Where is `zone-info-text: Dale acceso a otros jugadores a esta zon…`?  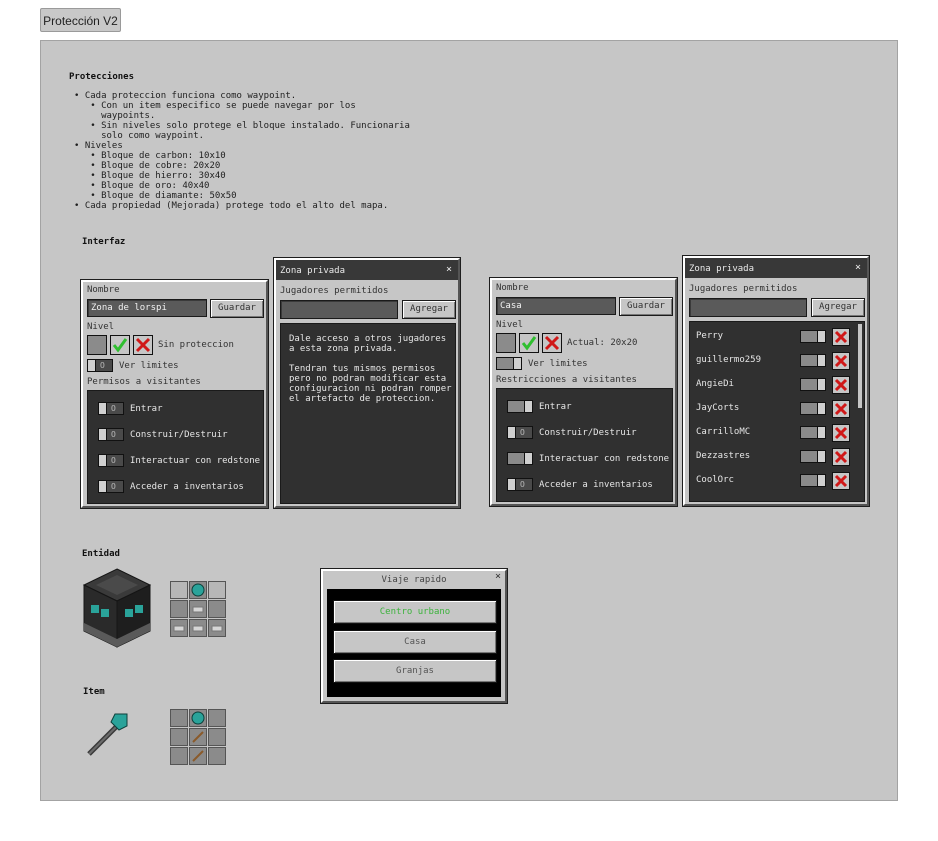 zone-info-text: Dale acceso a otros jugadores a esta zon… is located at coordinates (368, 344).